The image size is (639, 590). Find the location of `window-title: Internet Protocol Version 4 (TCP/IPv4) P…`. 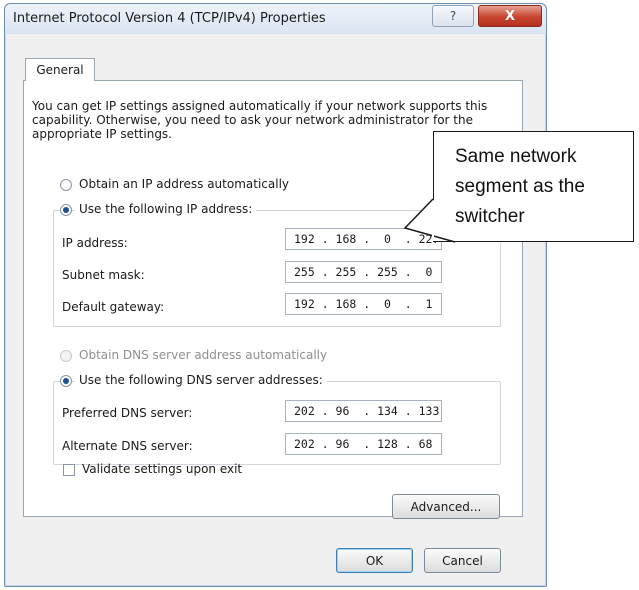

window-title: Internet Protocol Version 4 (TCP/IPv4) P… is located at coordinates (169, 18).